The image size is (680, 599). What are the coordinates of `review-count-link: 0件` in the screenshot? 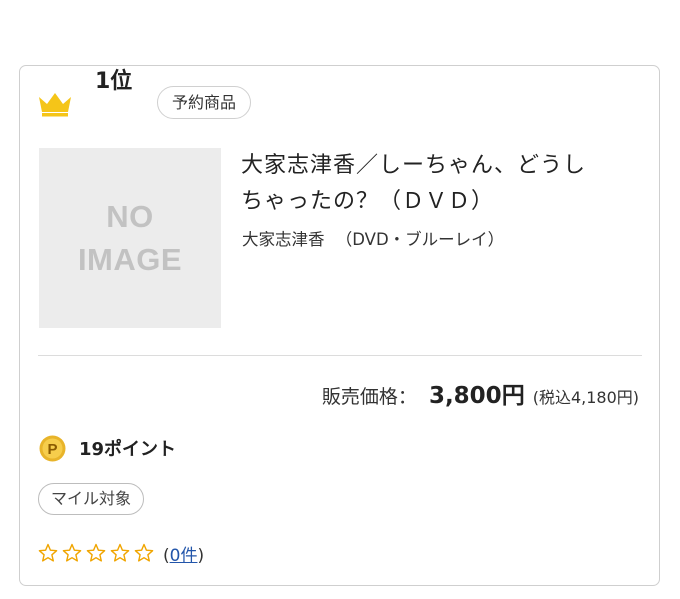 It's located at (184, 556).